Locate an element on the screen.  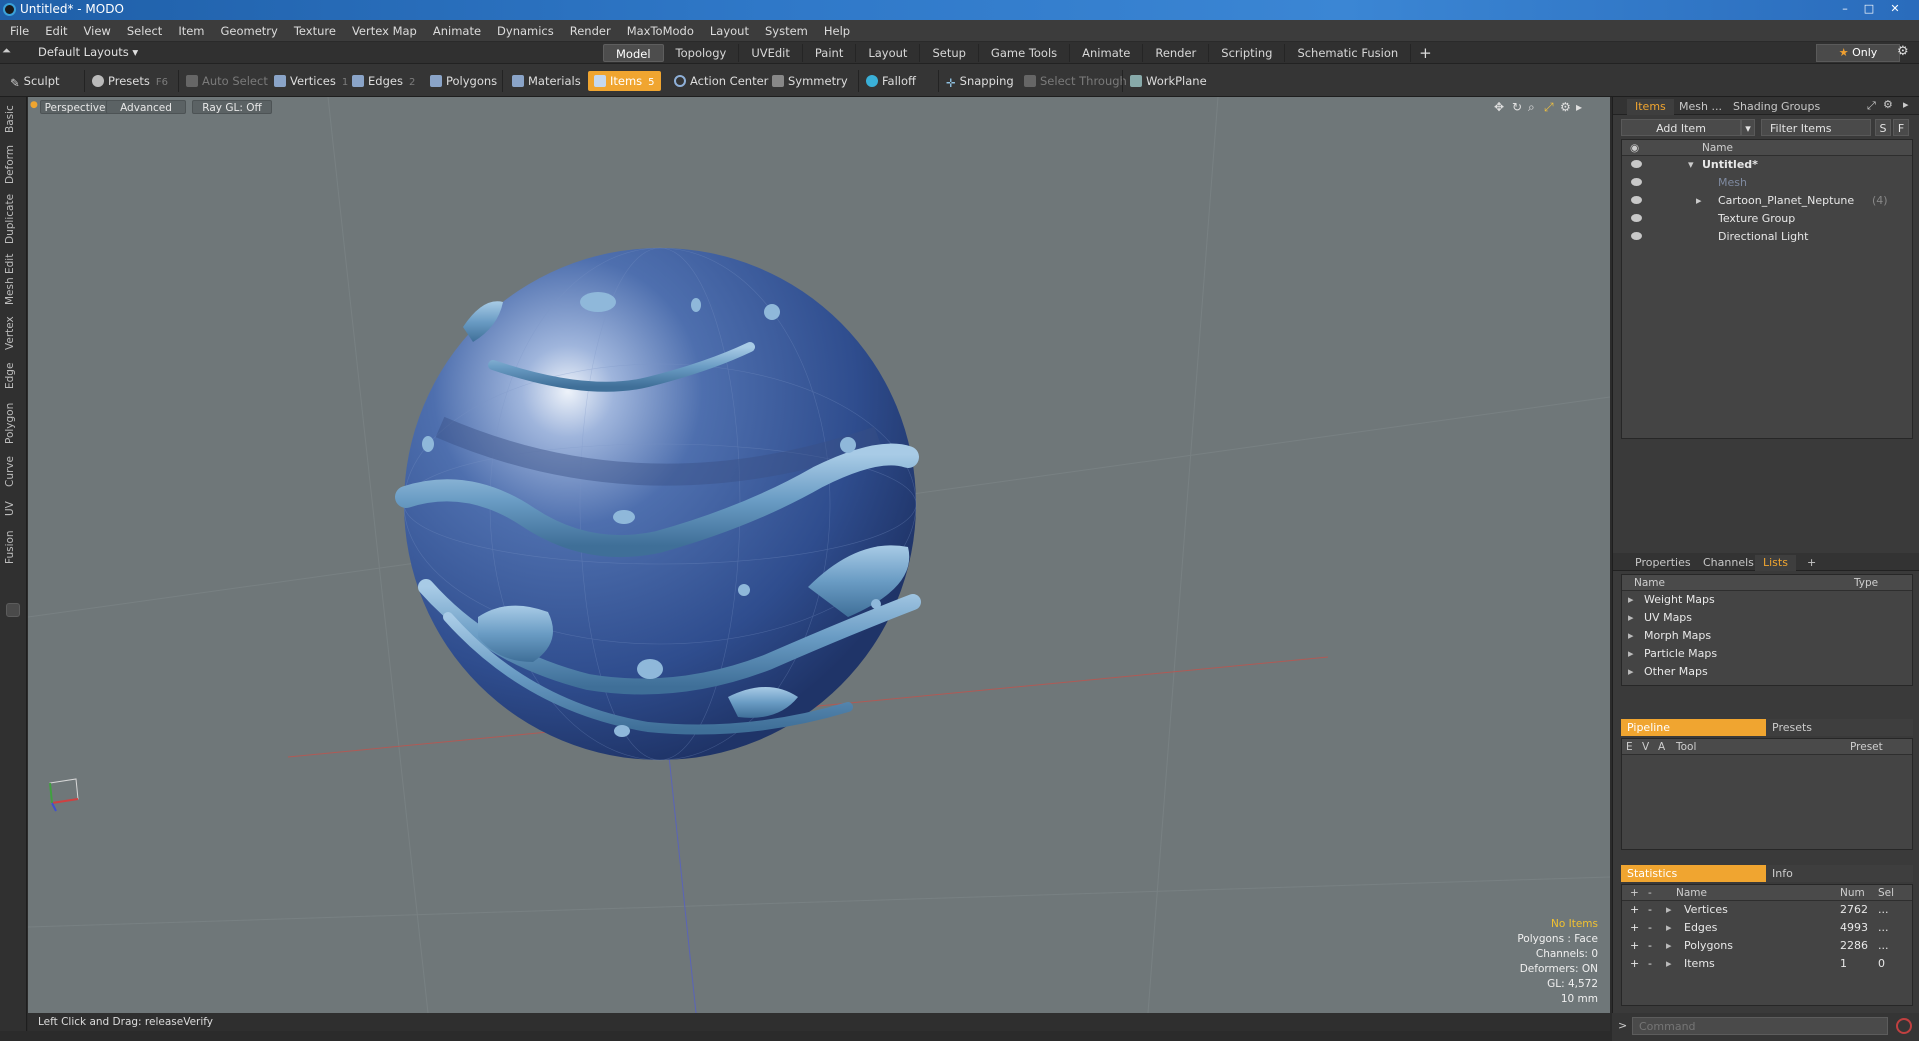
tree-row-texture-group: Texture Group is located at coordinates (1767, 219).